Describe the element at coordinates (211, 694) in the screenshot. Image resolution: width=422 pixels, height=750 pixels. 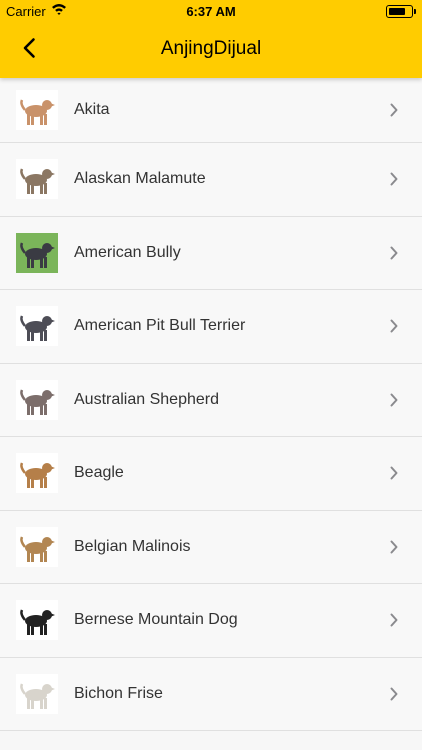
I see `list-item: Bichon Frise` at that location.